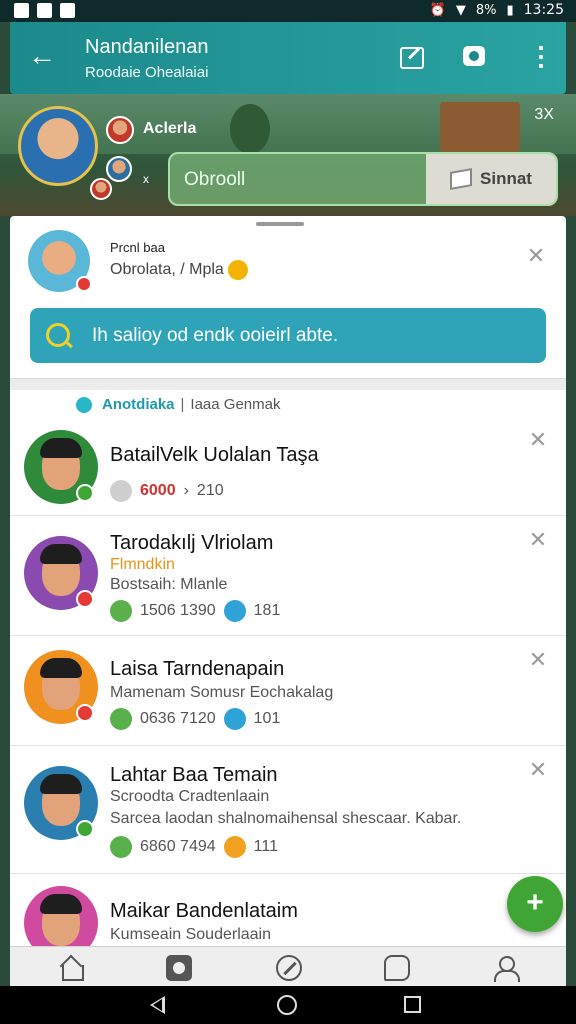  I want to click on page-title: Nandanilenan, so click(147, 47).